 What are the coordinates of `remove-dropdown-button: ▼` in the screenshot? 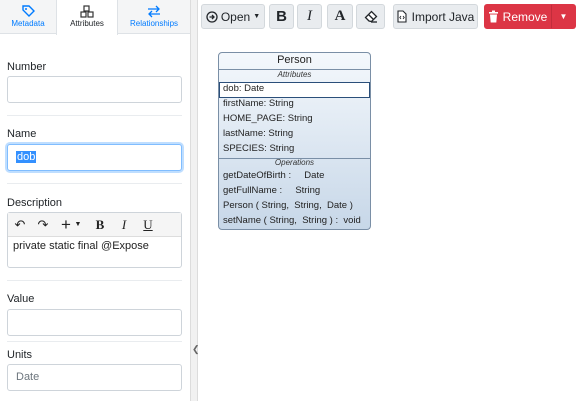 It's located at (563, 16).